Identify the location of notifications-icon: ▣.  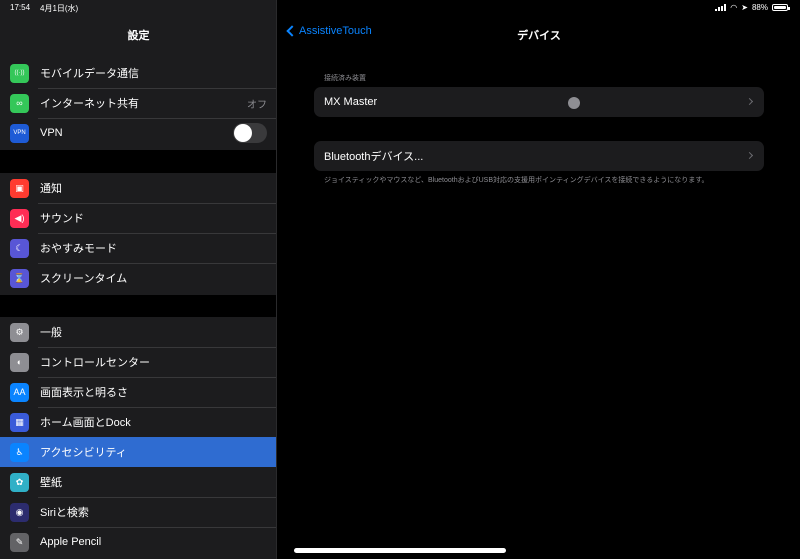
(19, 188).